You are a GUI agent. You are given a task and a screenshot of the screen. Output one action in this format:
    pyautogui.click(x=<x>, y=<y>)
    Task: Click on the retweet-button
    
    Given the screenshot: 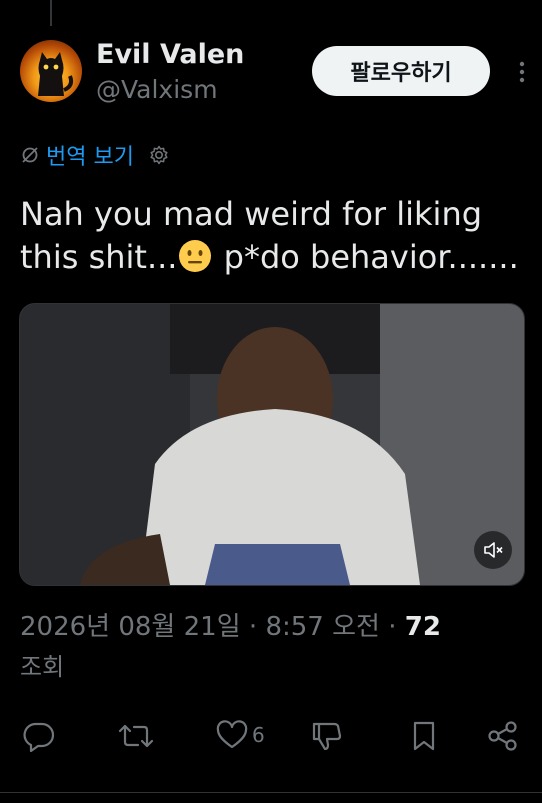 What is the action you would take?
    pyautogui.click(x=136, y=736)
    